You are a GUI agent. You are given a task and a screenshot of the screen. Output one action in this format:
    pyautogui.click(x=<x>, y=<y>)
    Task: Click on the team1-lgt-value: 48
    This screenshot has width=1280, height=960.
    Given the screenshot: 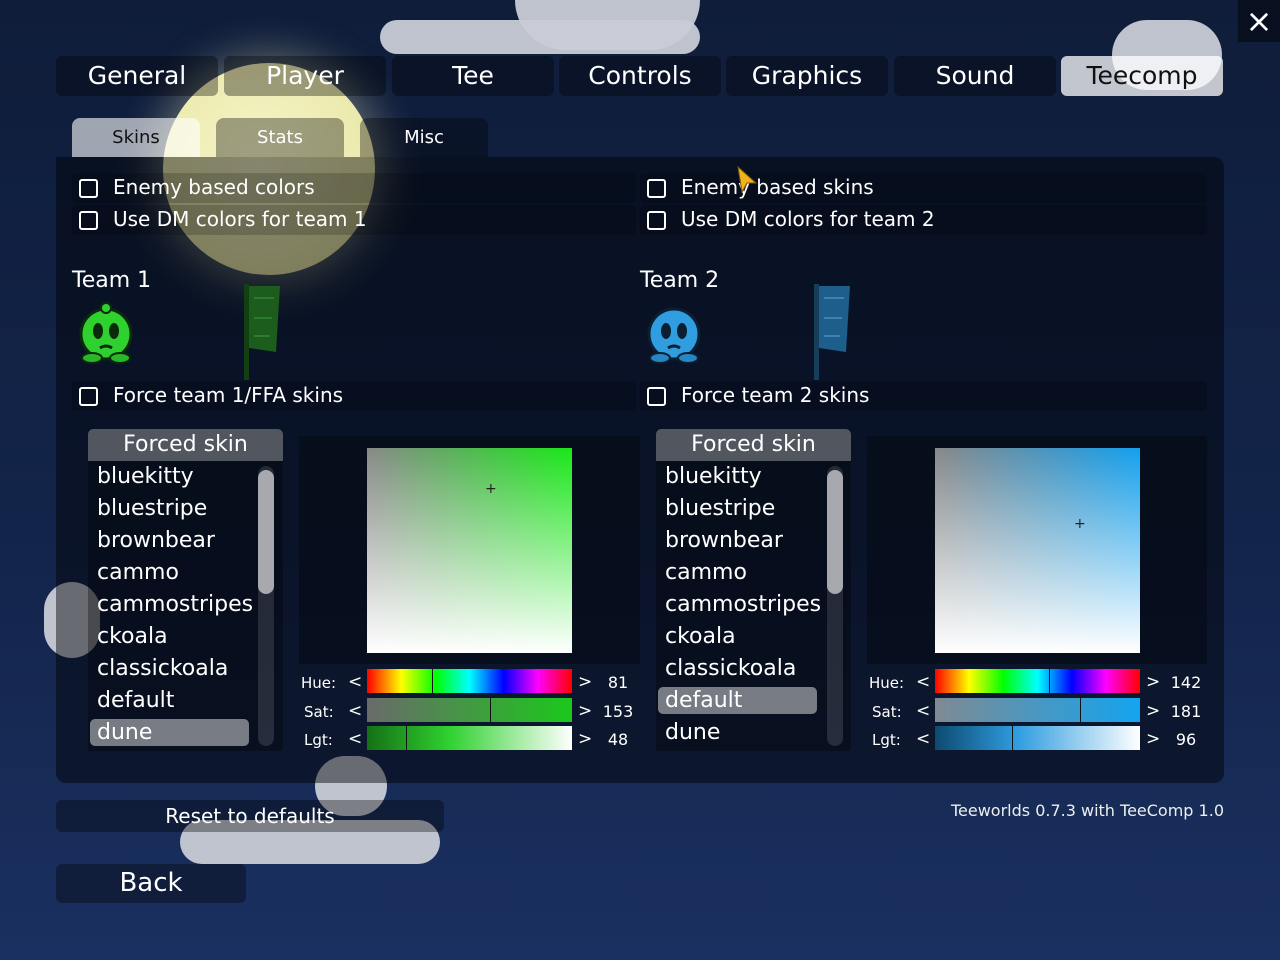 What is the action you would take?
    pyautogui.click(x=618, y=739)
    